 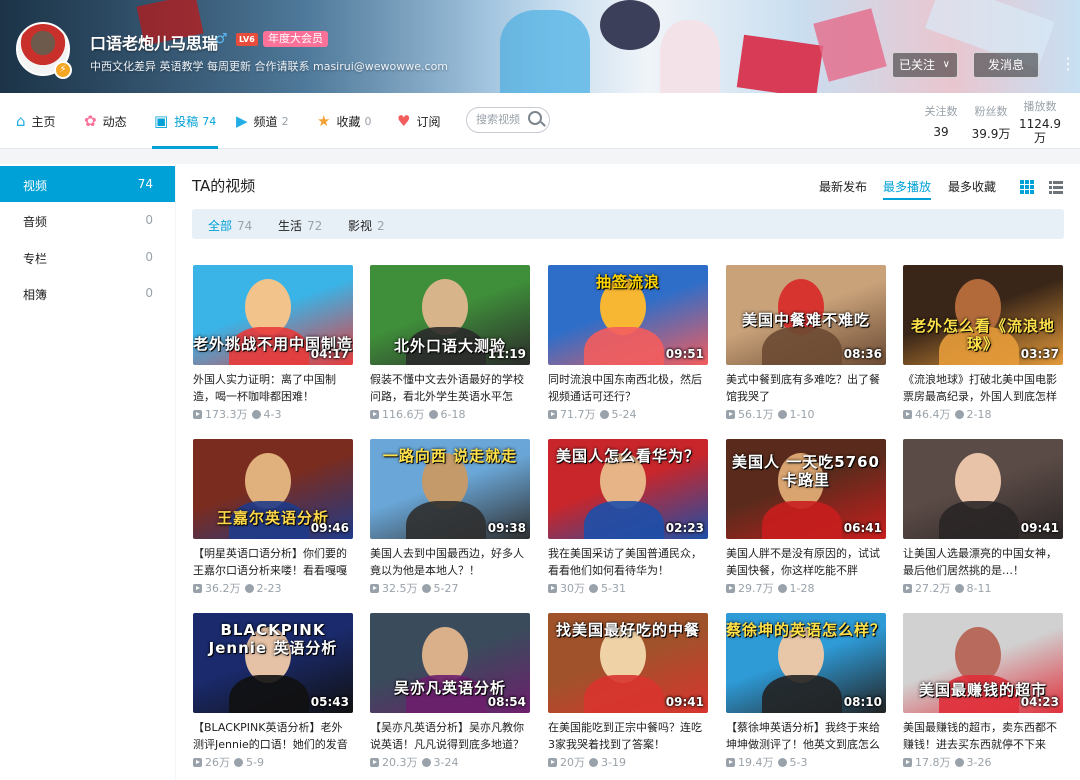 What do you see at coordinates (1006, 65) in the screenshot?
I see `message-button: 发消息` at bounding box center [1006, 65].